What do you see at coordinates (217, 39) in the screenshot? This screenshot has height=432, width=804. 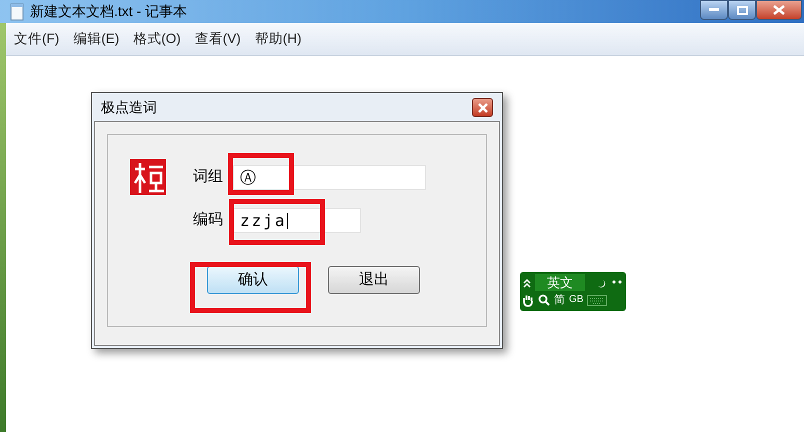 I see `menu-item: 查看(V)` at bounding box center [217, 39].